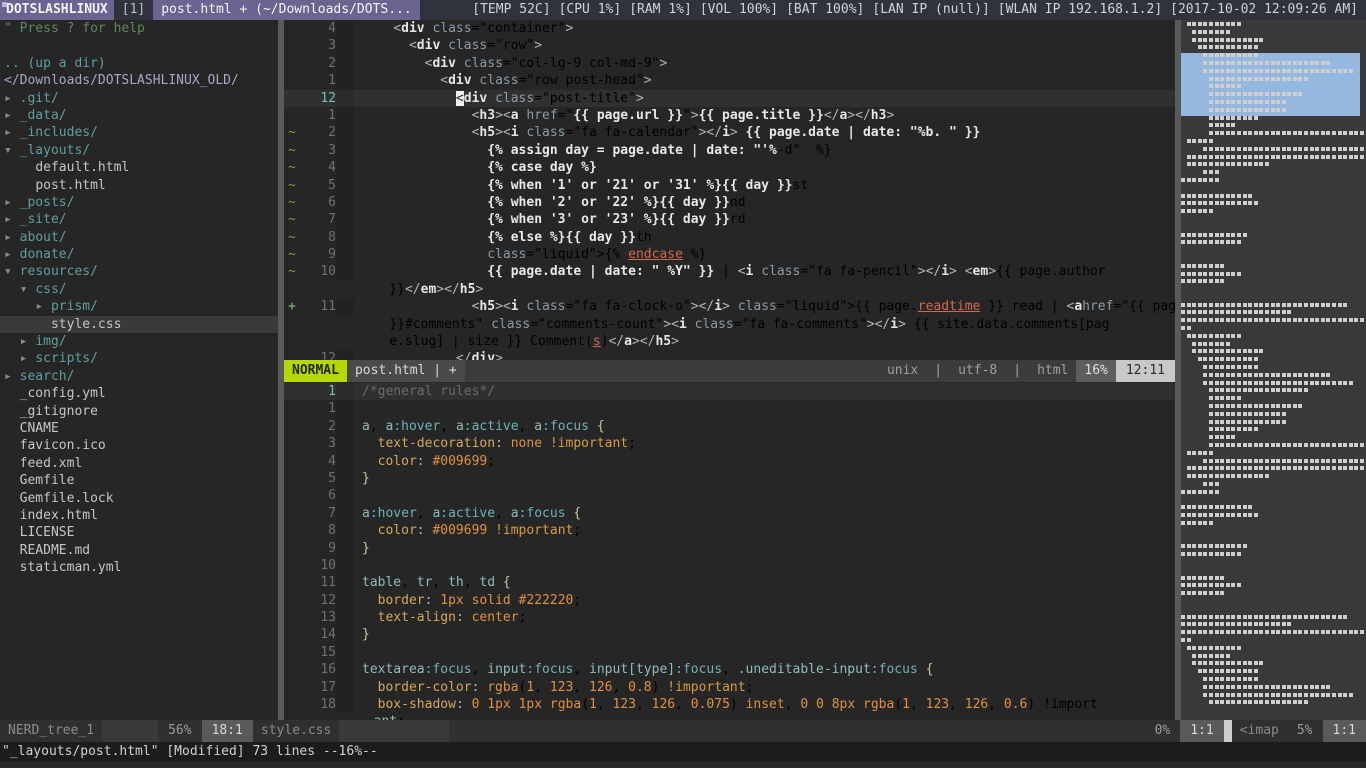  Describe the element at coordinates (142, 567) in the screenshot. I see `nerdtree-item-staticman-yml: staticman.yml` at that location.